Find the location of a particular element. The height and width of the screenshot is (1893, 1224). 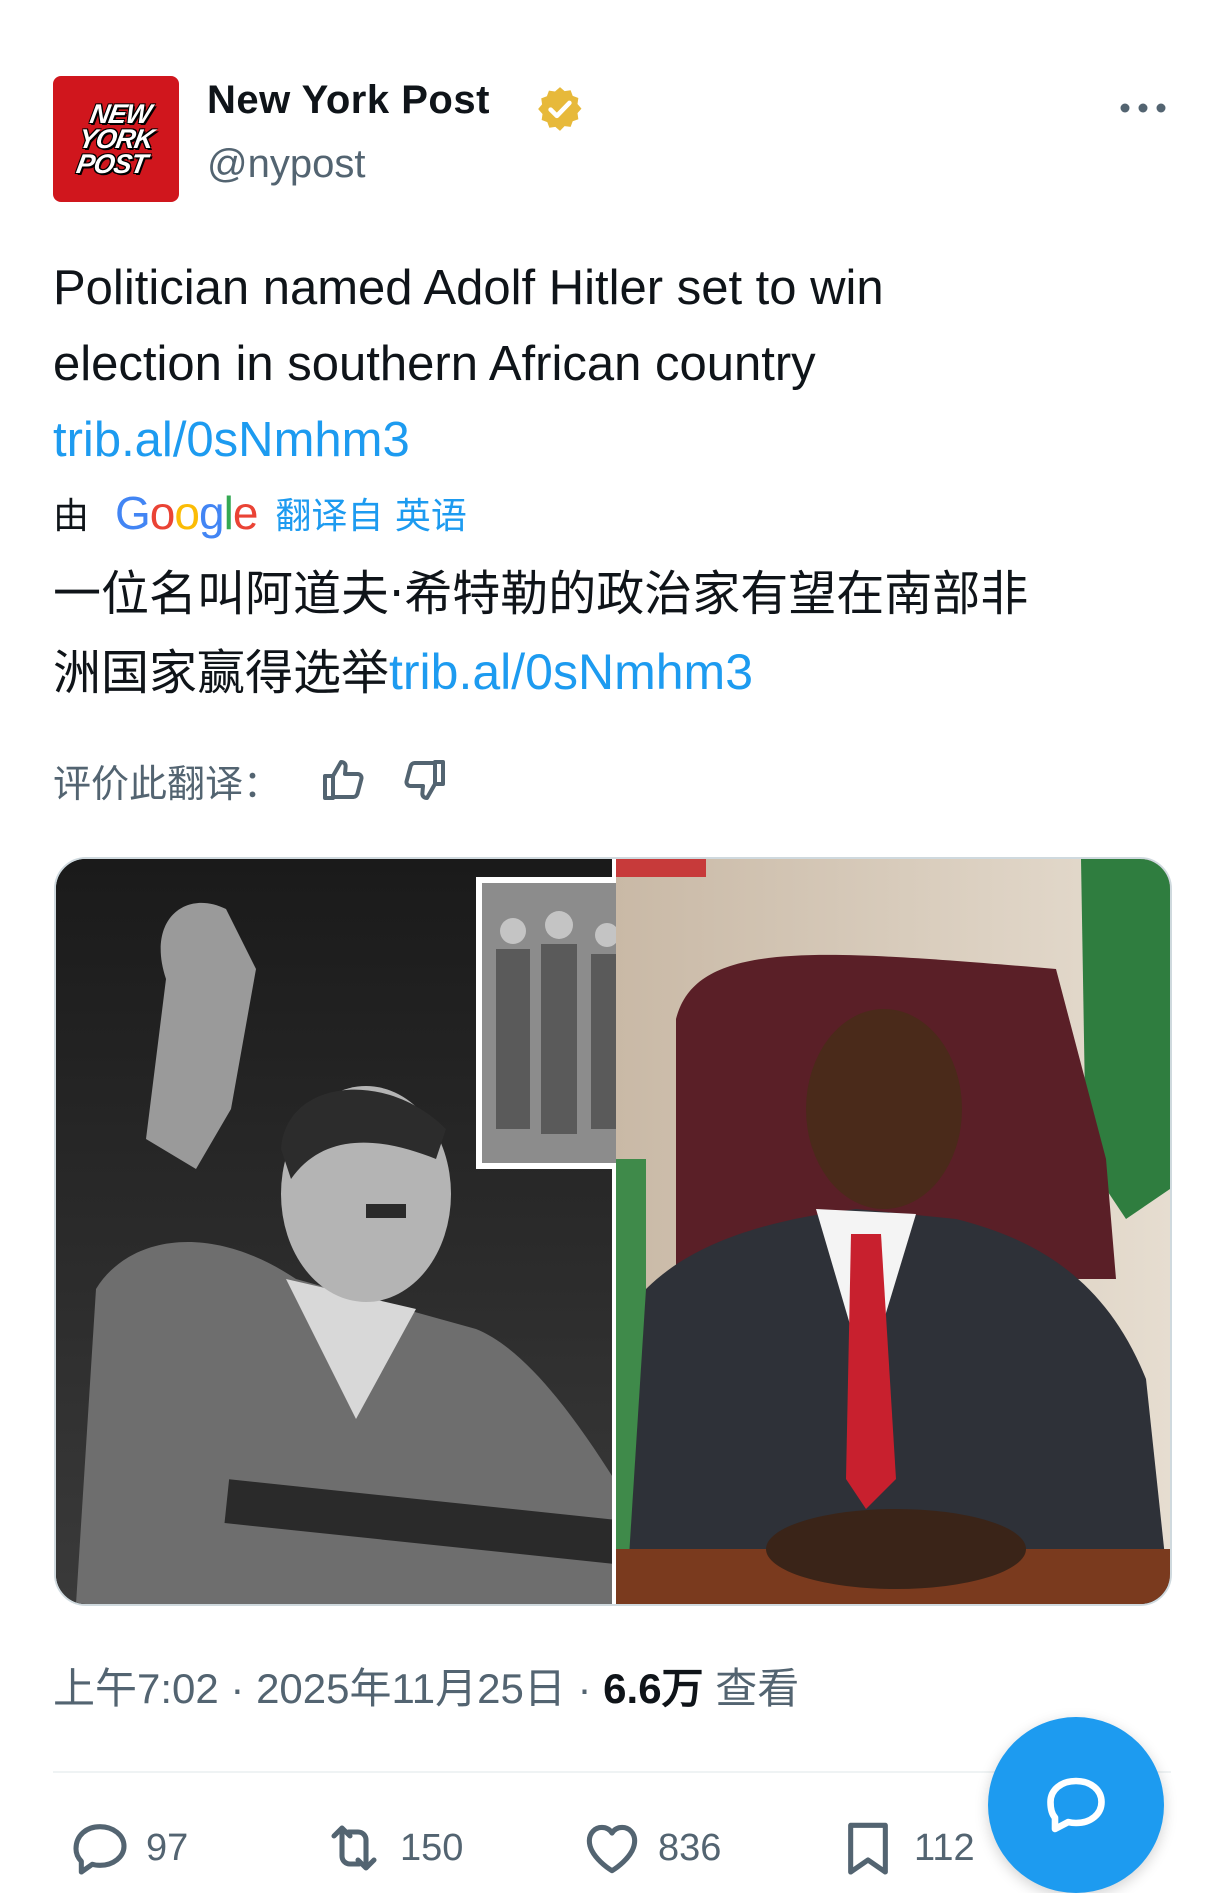

rate-translation-label: 评价此翻译： is located at coordinates (167, 783).